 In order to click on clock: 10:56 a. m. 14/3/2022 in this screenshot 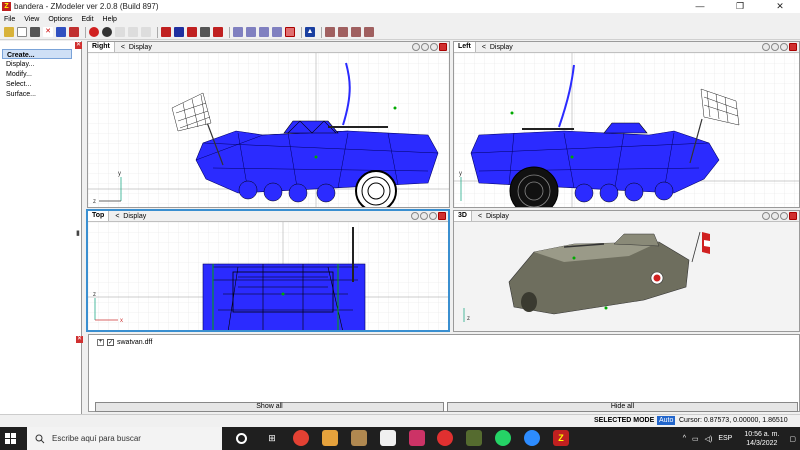, I will do `click(761, 439)`.